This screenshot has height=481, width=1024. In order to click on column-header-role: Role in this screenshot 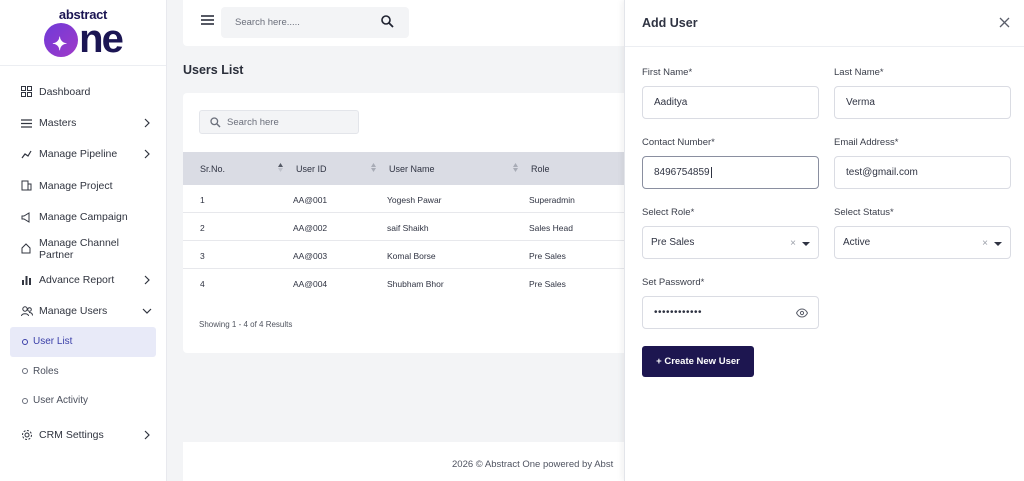, I will do `click(540, 169)`.